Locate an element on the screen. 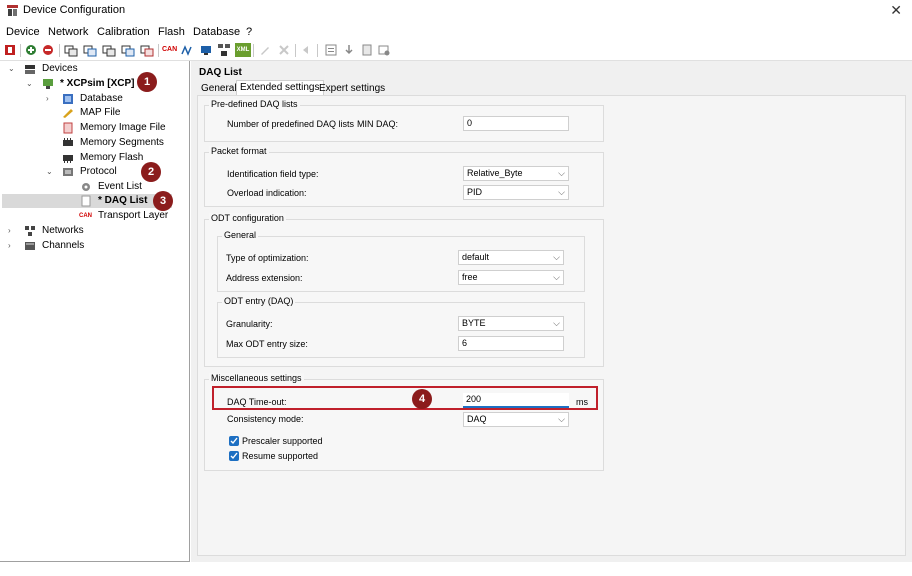 Image resolution: width=912 pixels, height=576 pixels. device-e-icon is located at coordinates (147, 50).